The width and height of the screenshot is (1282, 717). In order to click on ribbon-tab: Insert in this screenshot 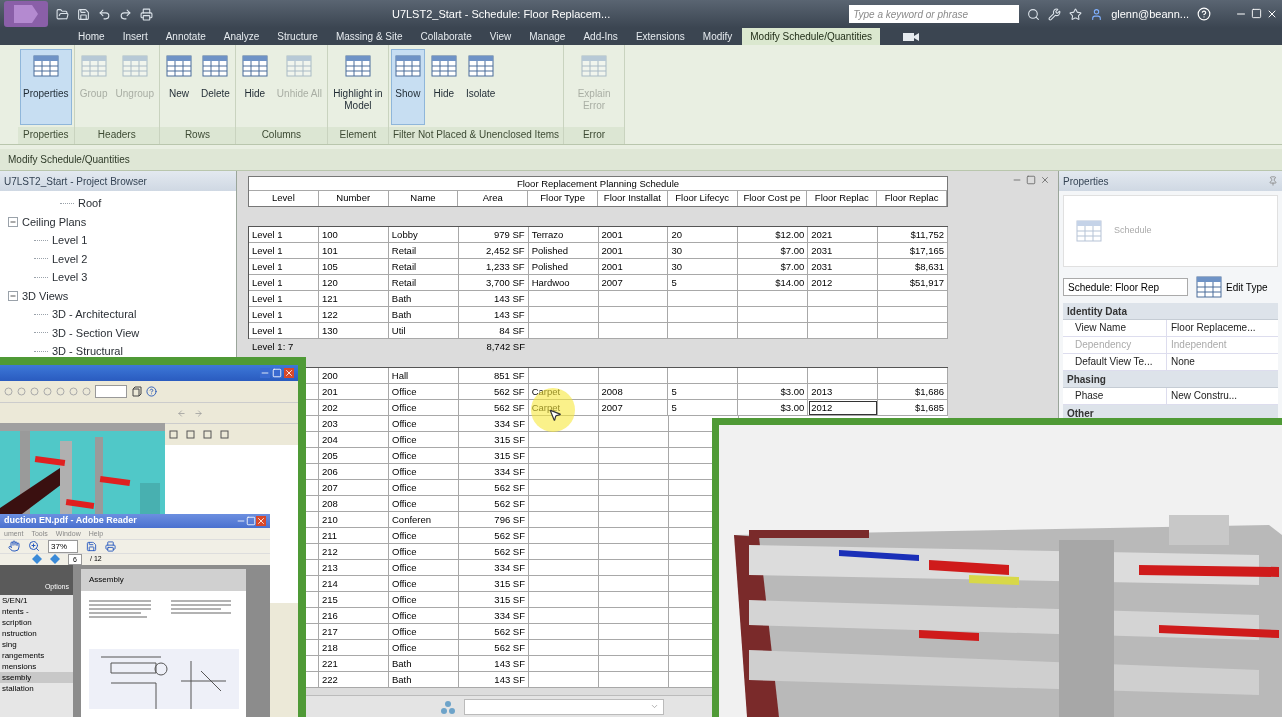, I will do `click(135, 36)`.